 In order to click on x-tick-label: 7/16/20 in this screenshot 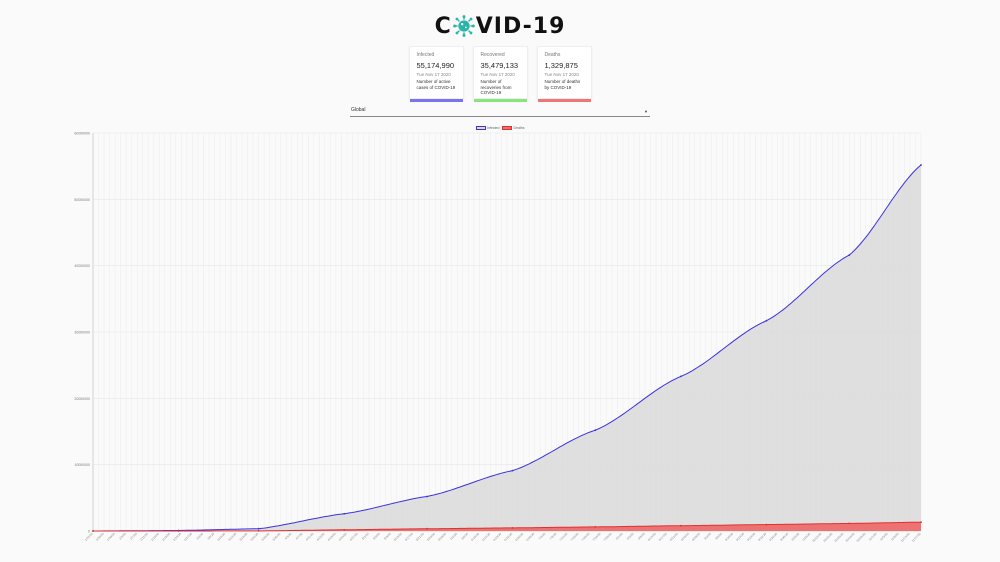, I will do `click(575, 537)`.